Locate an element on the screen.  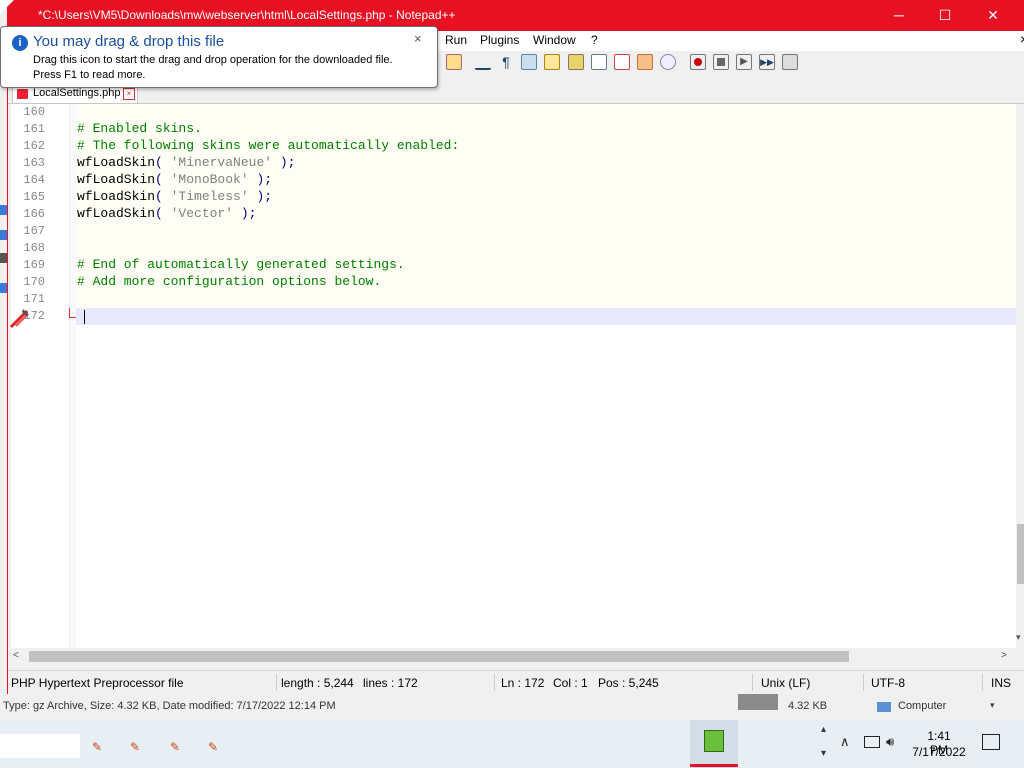
status-eol: Unix (LF) is located at coordinates (785, 683).